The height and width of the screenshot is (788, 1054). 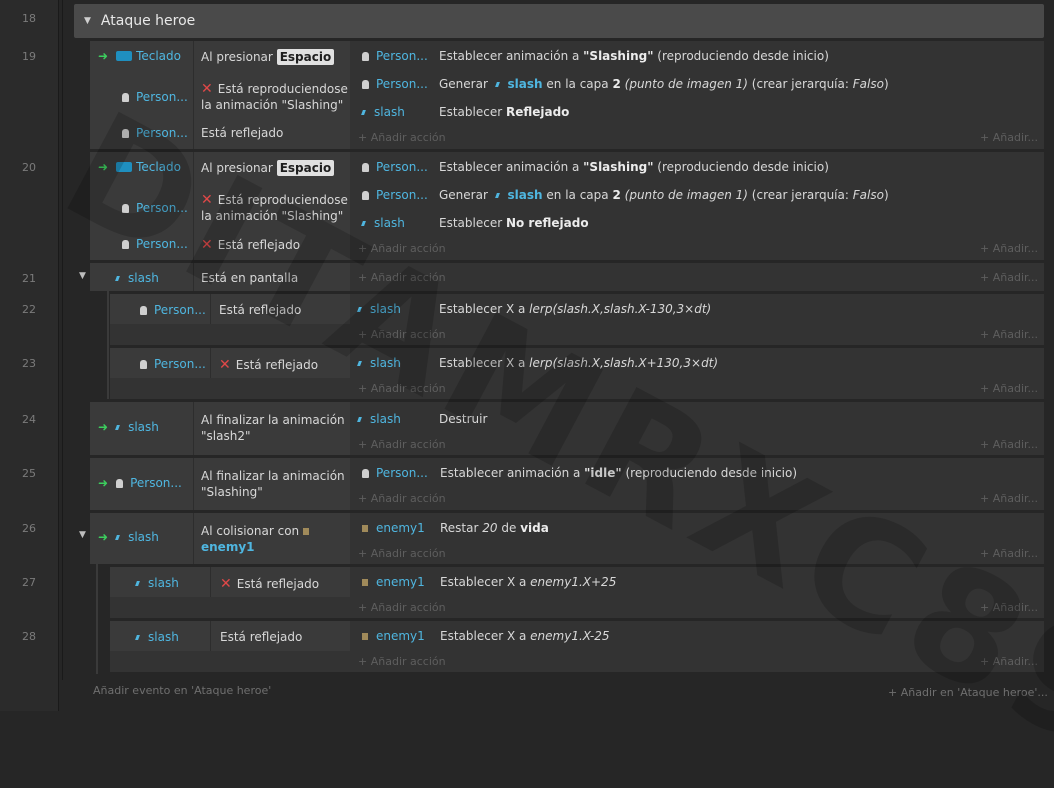 I want to click on event-28-conditions: slash Está reflejado, so click(x=230, y=636).